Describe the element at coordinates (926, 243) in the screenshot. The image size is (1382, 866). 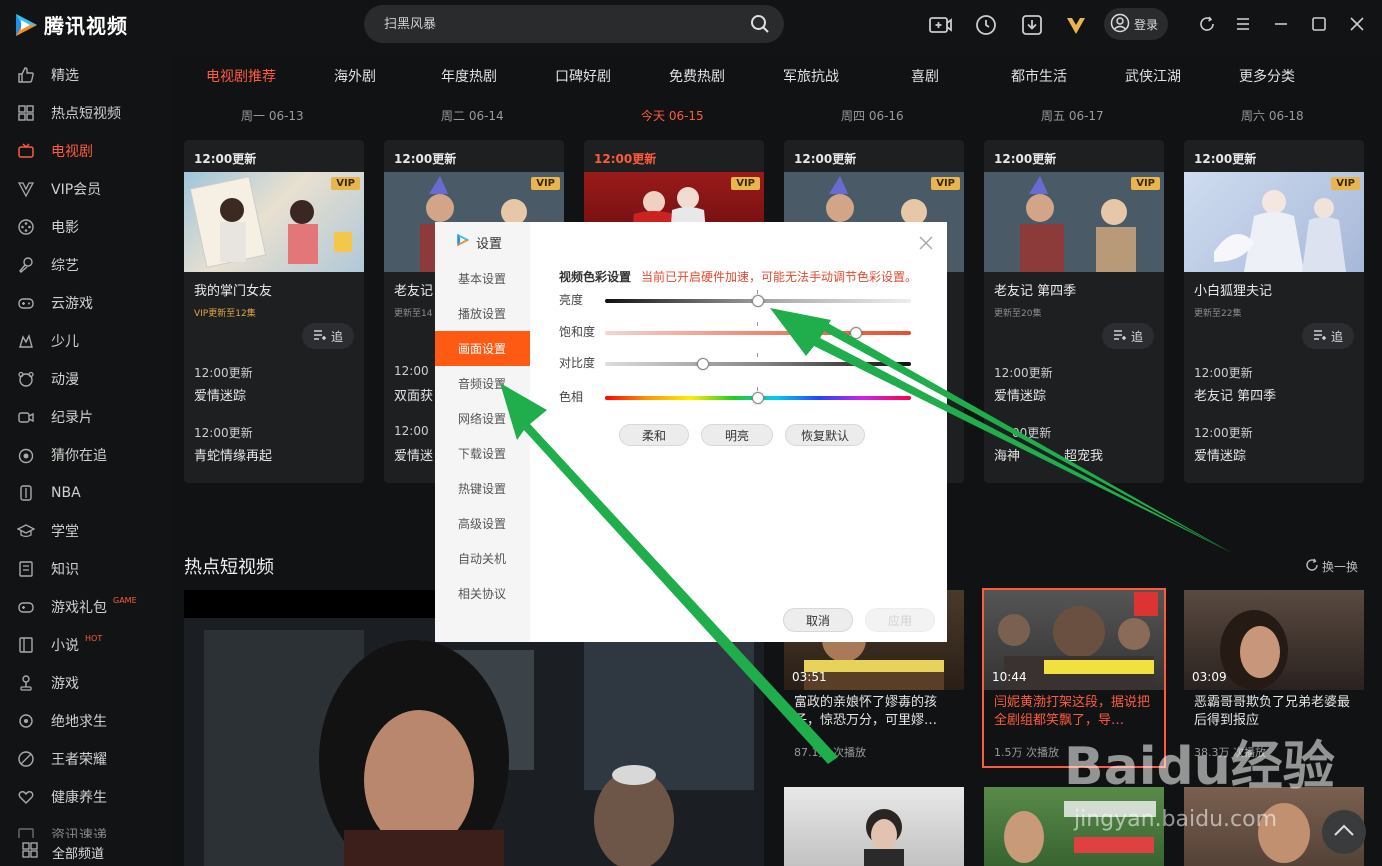
I see `close-icon` at that location.